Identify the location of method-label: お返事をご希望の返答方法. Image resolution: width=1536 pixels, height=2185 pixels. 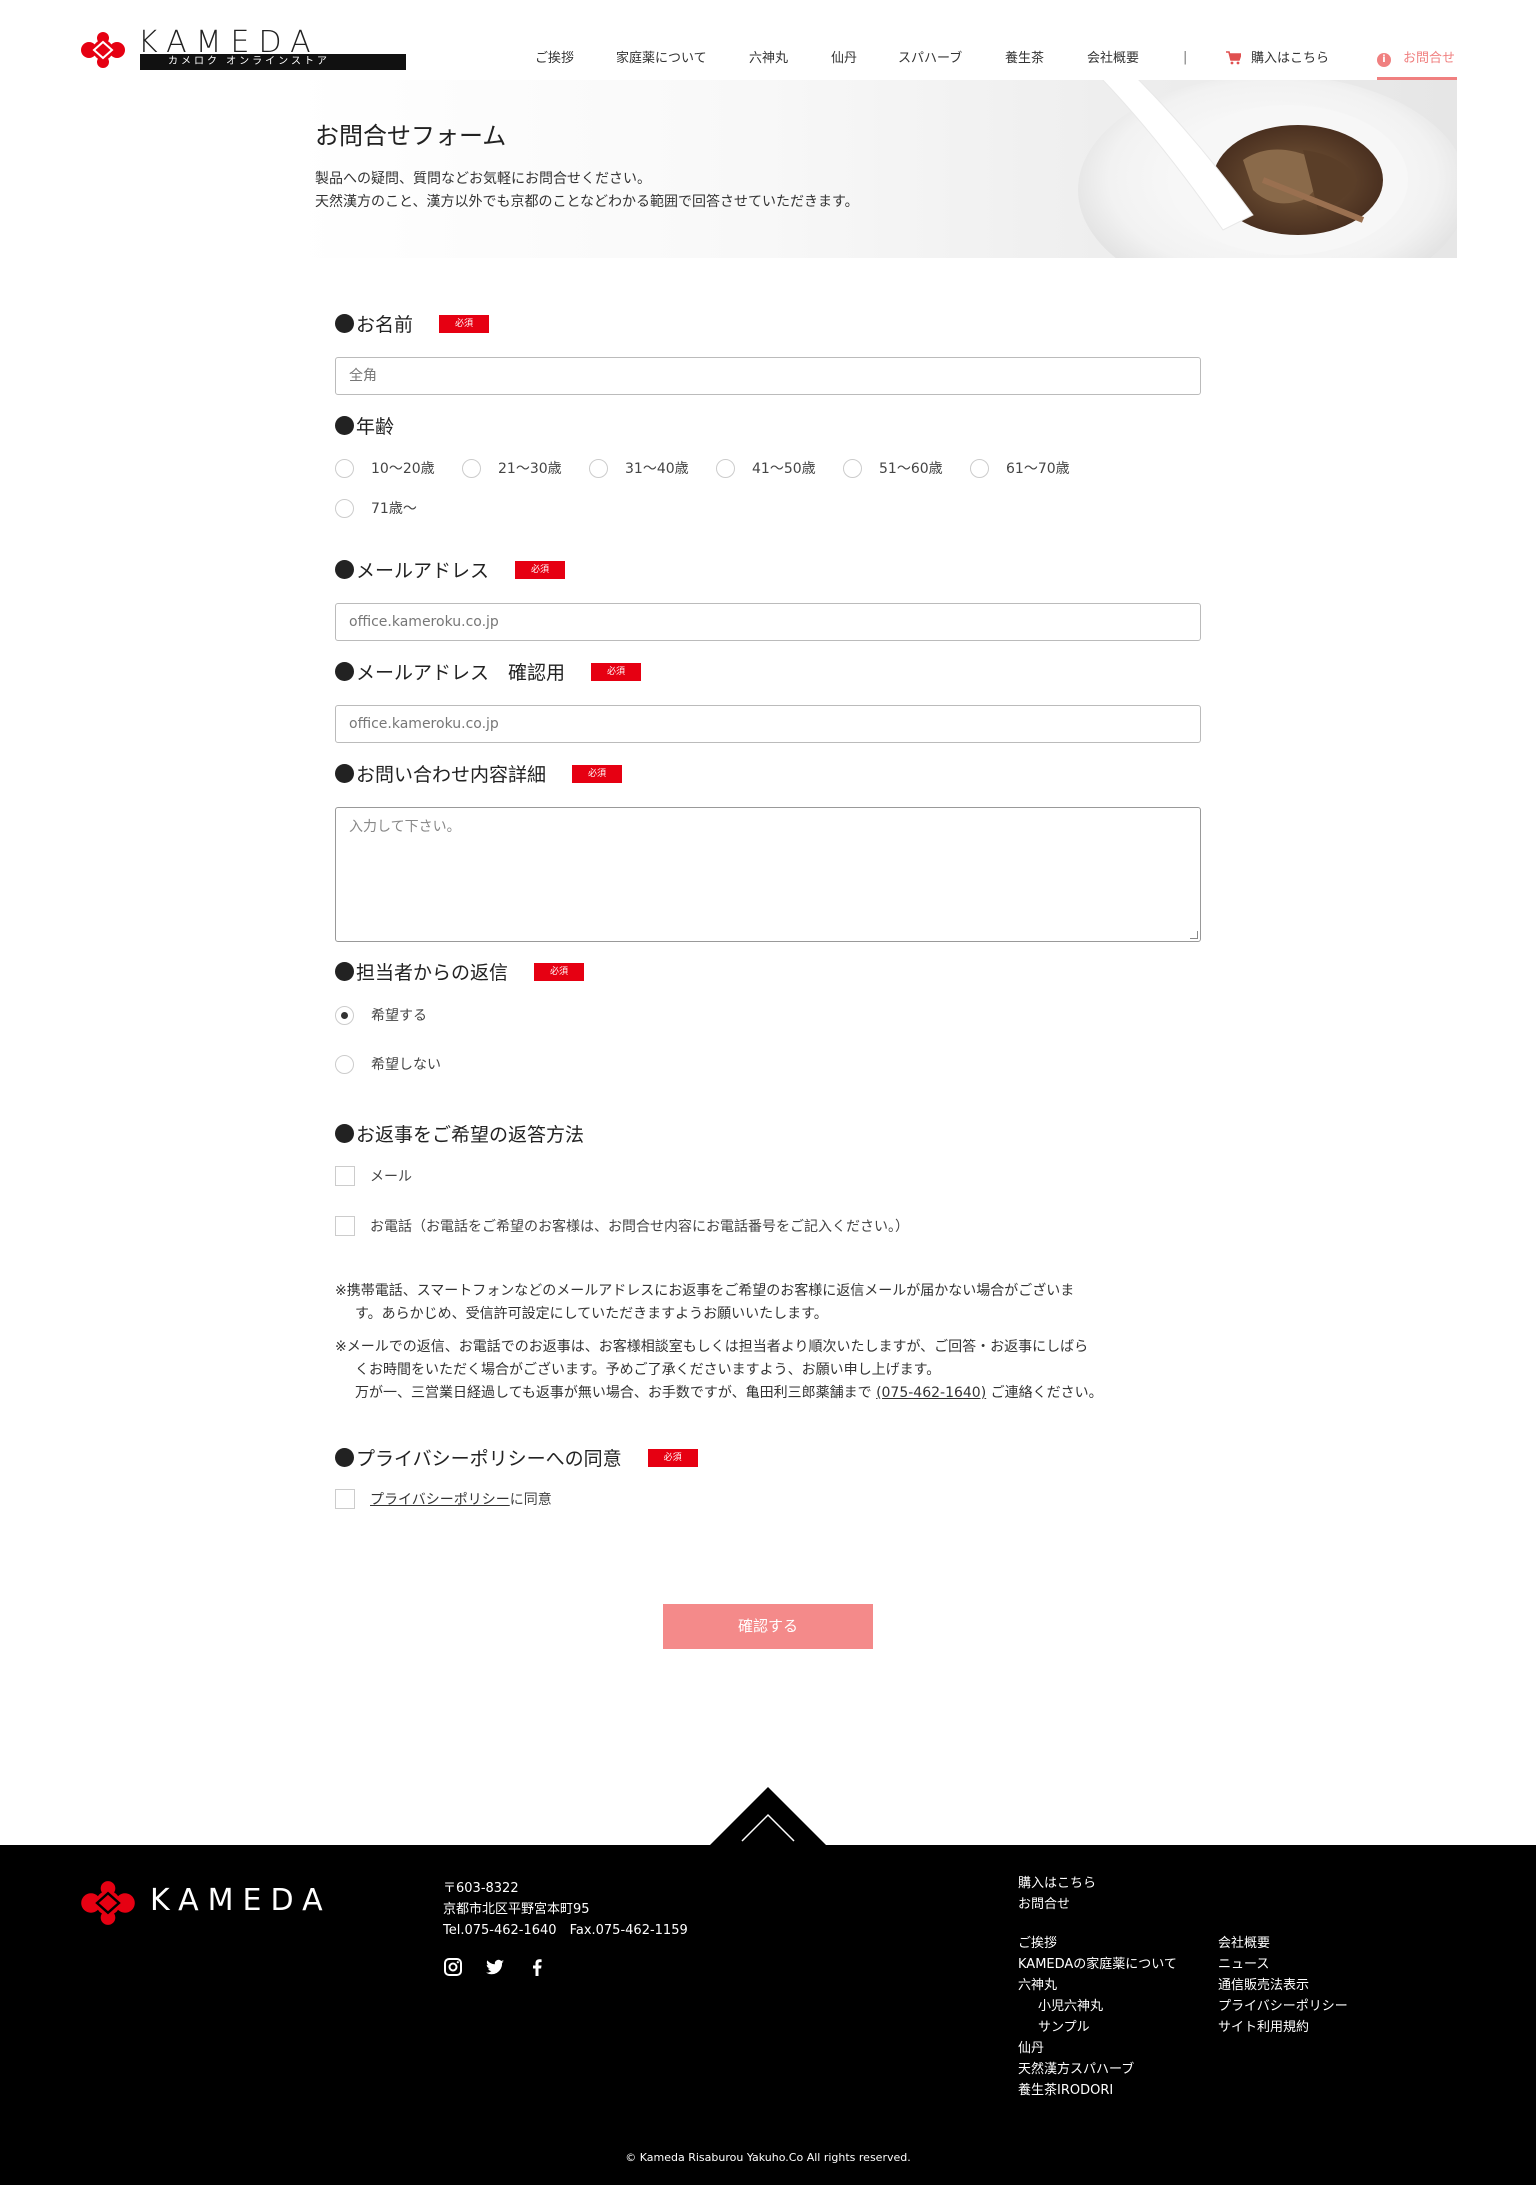
(459, 1133).